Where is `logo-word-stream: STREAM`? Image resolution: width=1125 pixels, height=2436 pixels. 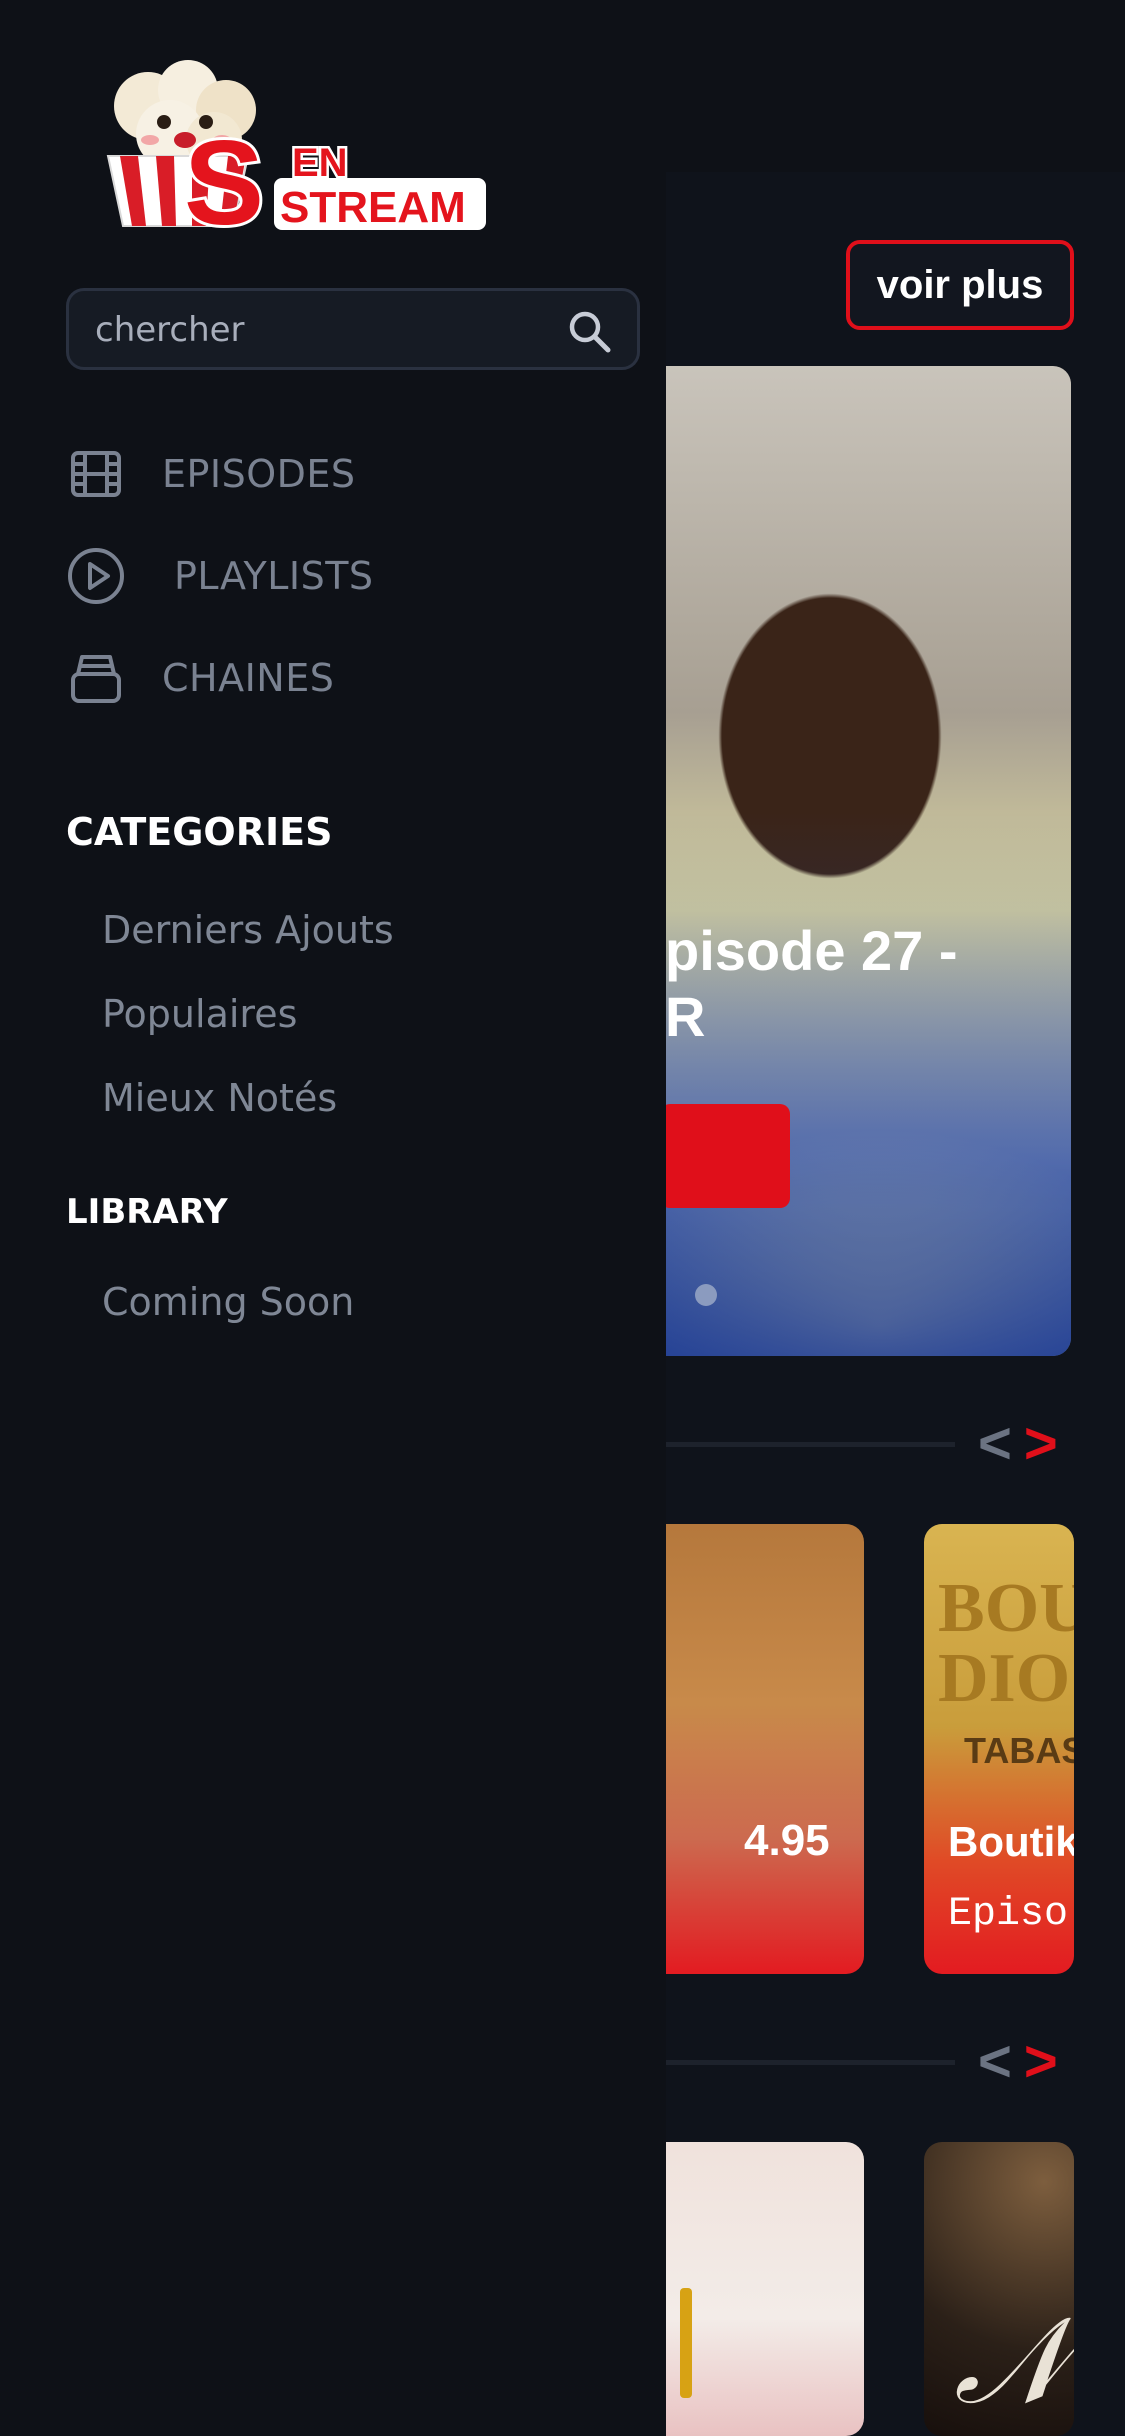 logo-word-stream: STREAM is located at coordinates (373, 207).